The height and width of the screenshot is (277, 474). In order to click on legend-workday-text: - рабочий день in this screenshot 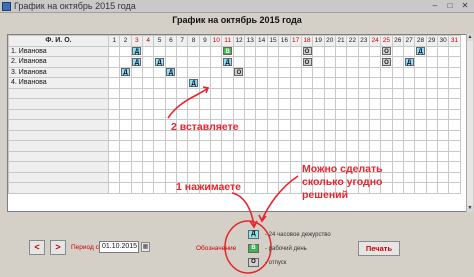, I will do `click(286, 249)`.